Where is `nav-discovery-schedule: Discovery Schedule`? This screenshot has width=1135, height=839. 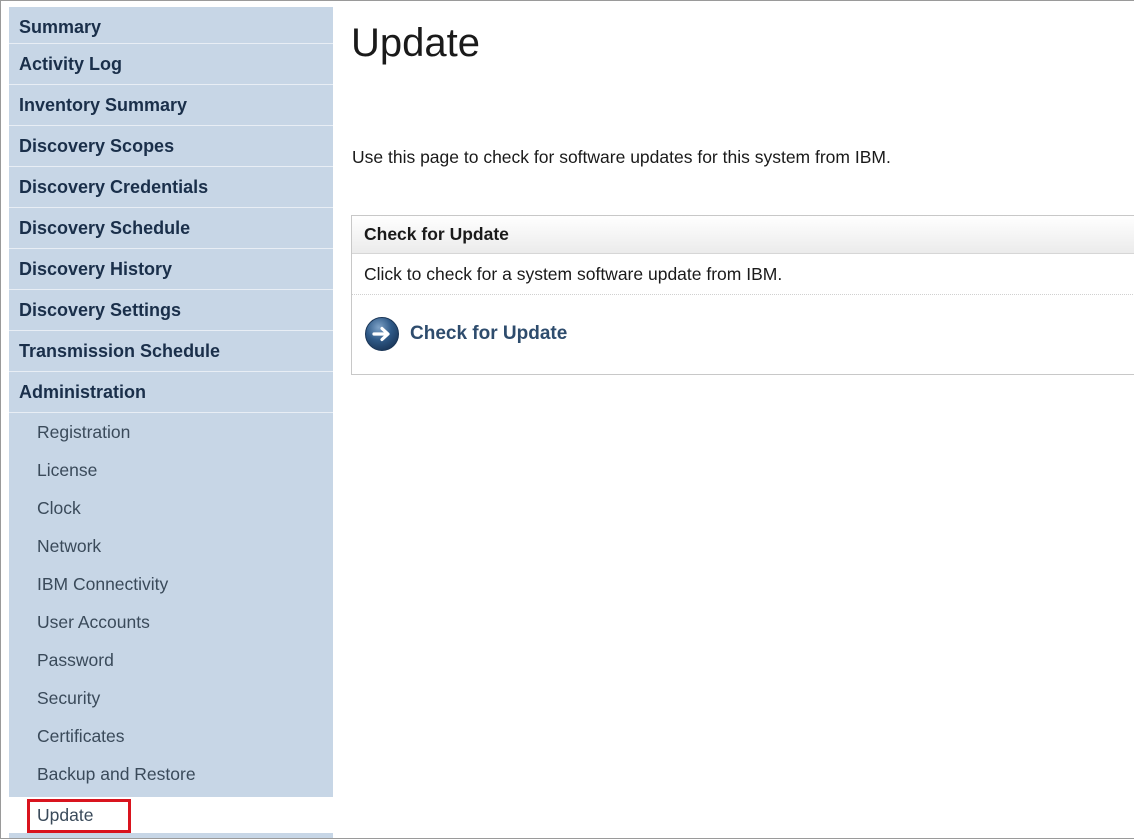
nav-discovery-schedule: Discovery Schedule is located at coordinates (171, 228).